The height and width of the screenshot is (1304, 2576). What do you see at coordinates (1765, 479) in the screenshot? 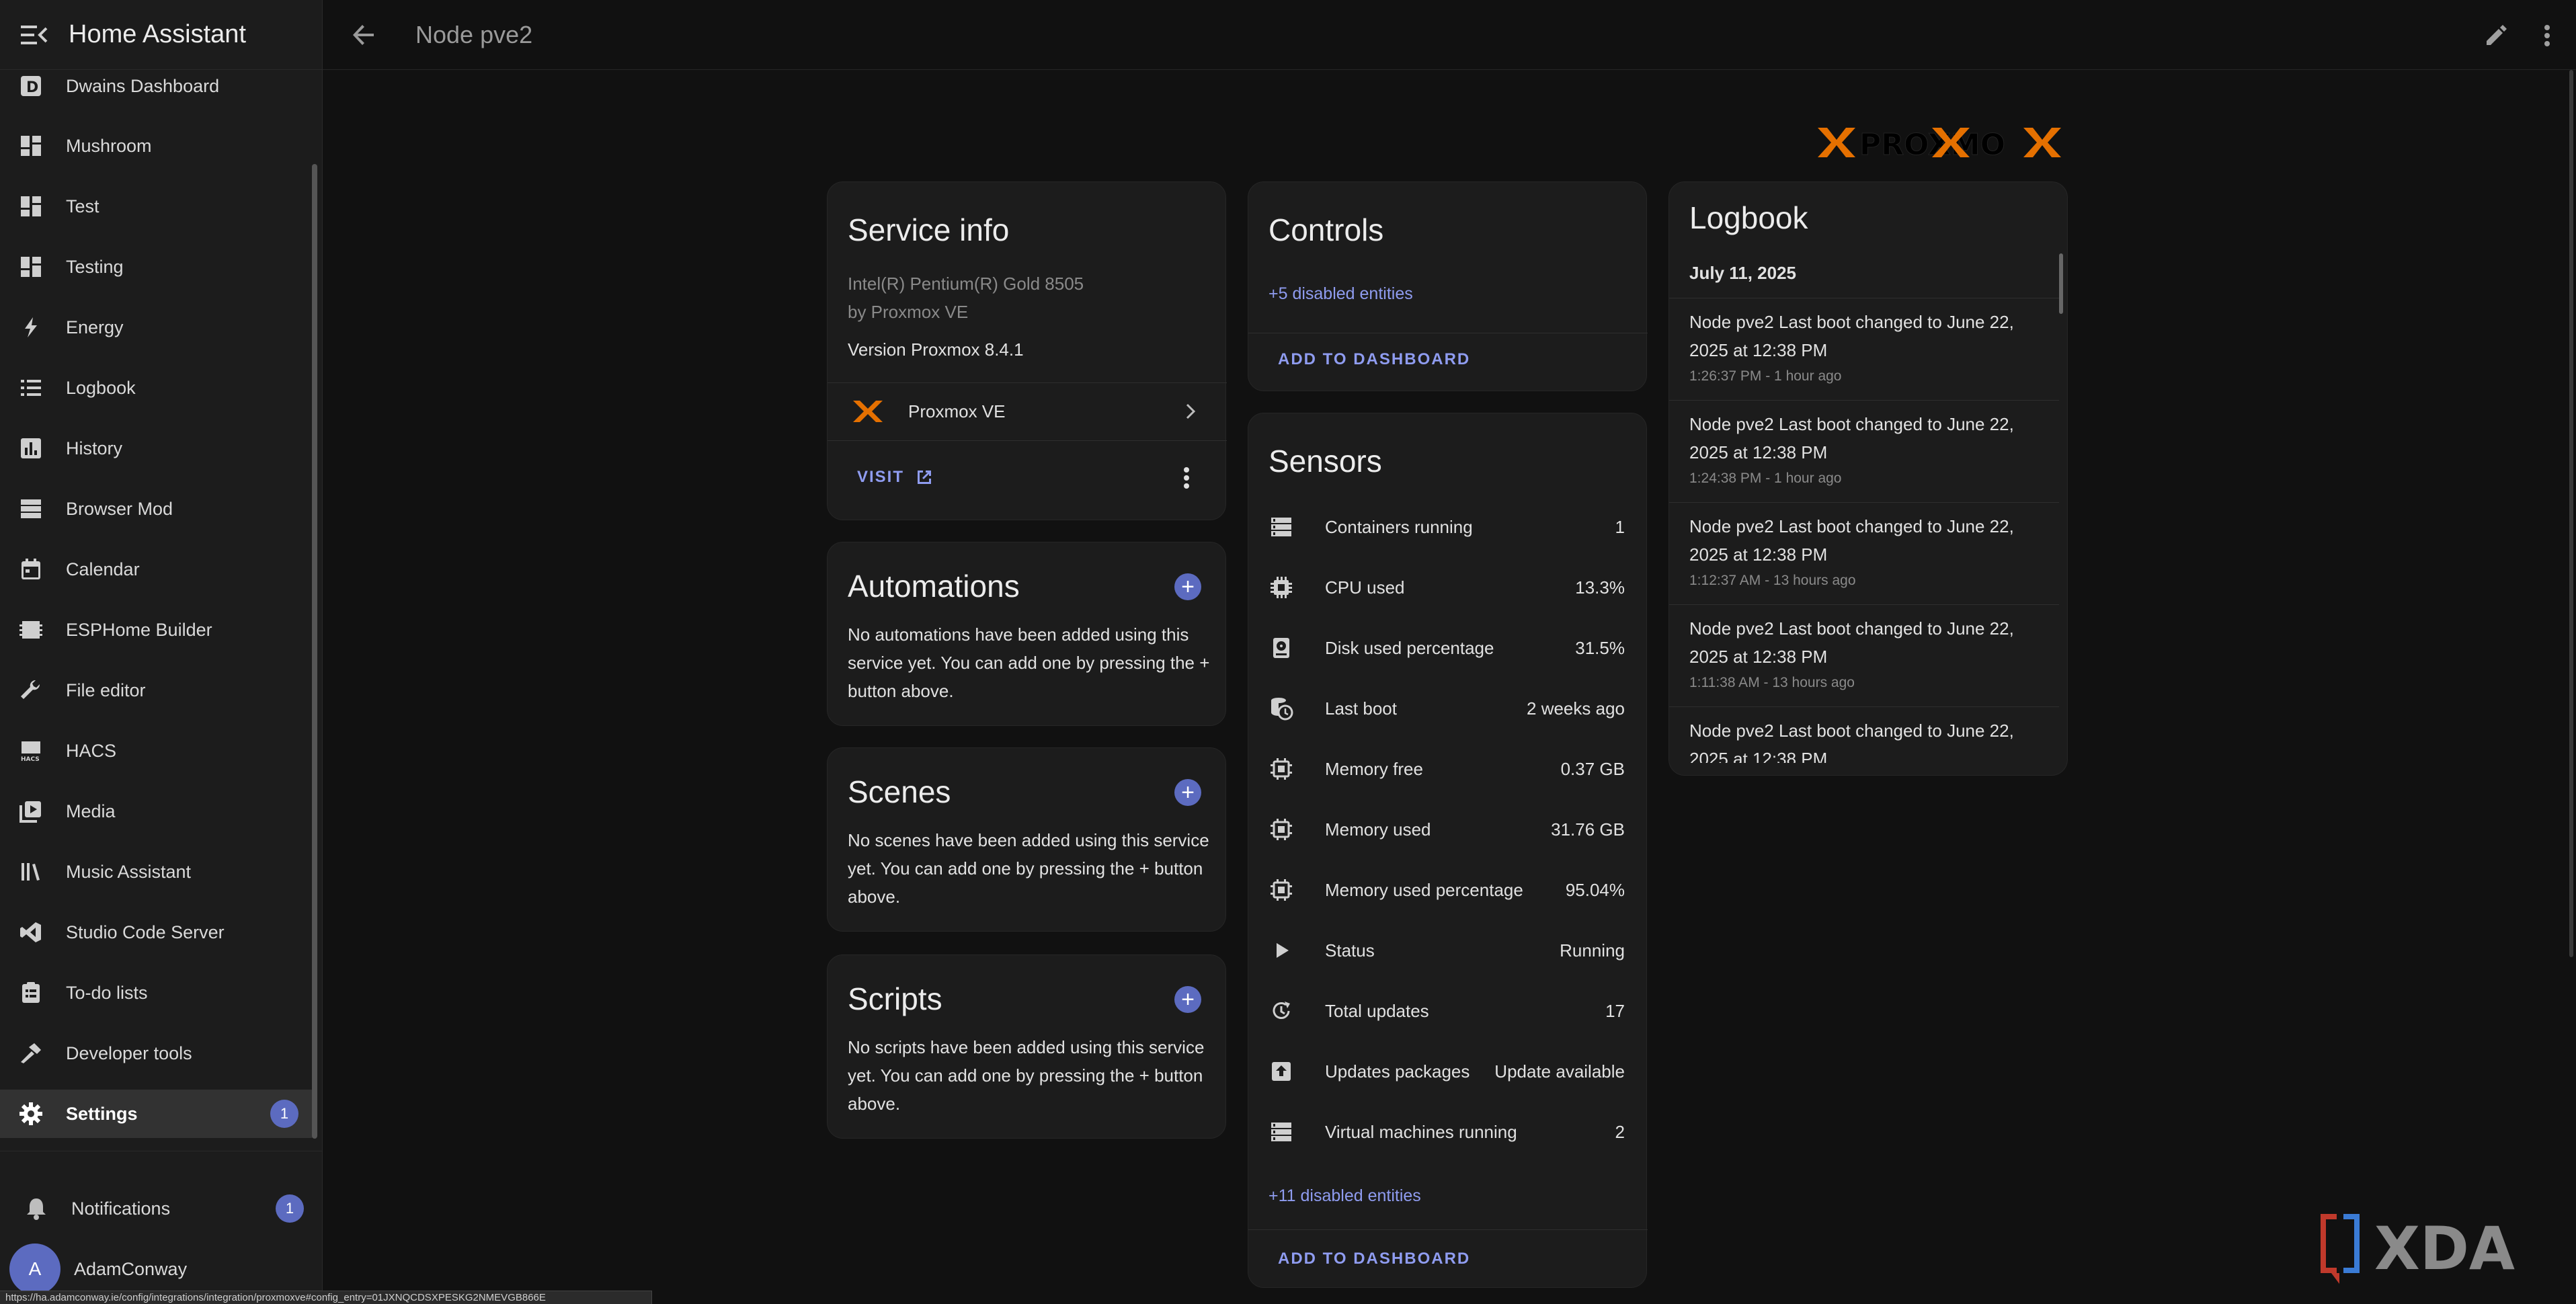
I see `log-entry-time: 1:24:38 PM - 1 hour ago` at bounding box center [1765, 479].